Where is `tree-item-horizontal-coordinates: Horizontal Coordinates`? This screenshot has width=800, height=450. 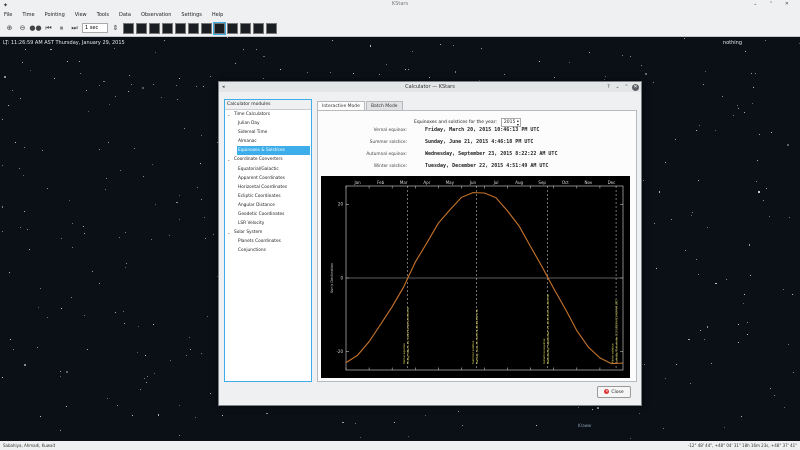 tree-item-horizontal-coordinates: Horizontal Coordinates is located at coordinates (268, 187).